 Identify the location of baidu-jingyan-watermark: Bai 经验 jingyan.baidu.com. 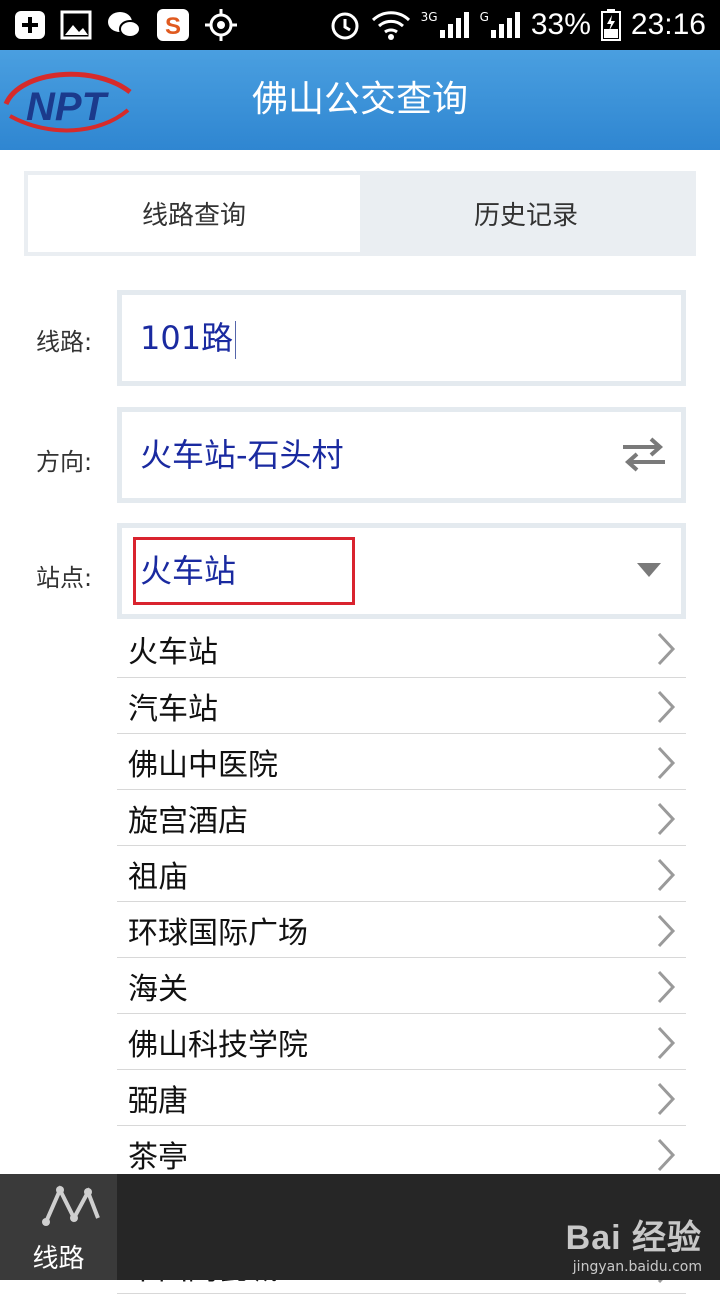
(633, 1247).